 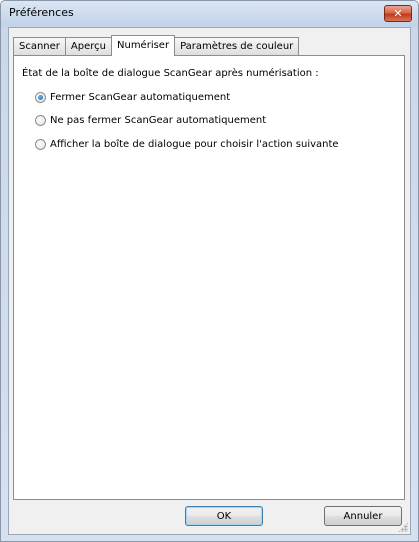 What do you see at coordinates (41, 12) in the screenshot?
I see `window-title: Préférences` at bounding box center [41, 12].